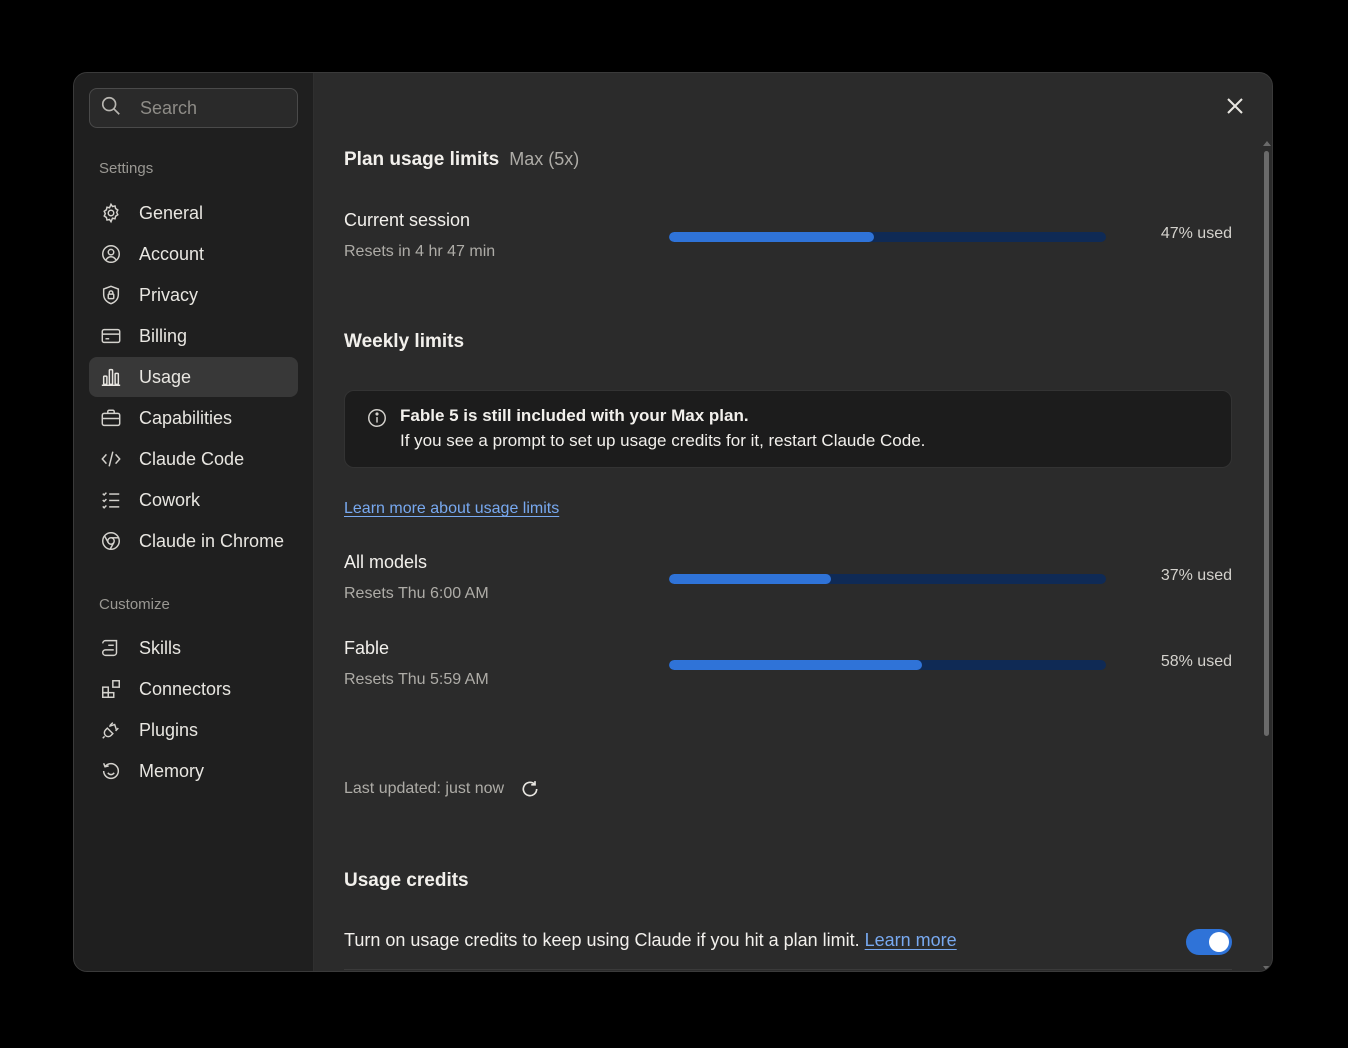 The height and width of the screenshot is (1048, 1348). What do you see at coordinates (210, 108) in the screenshot?
I see `search-input` at bounding box center [210, 108].